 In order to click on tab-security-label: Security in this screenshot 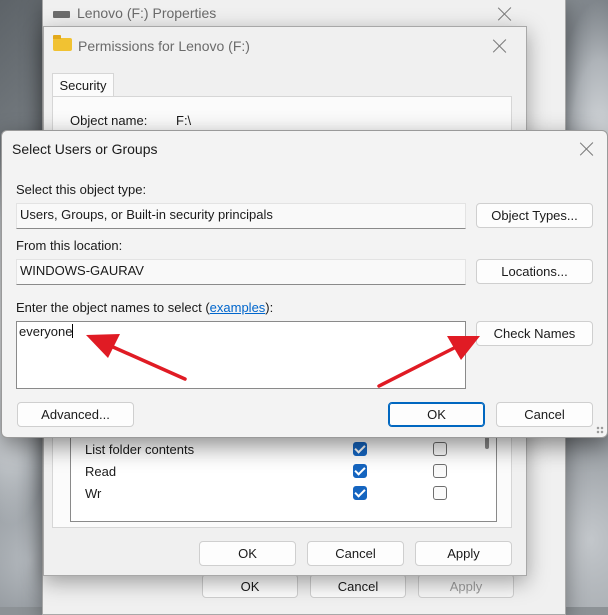, I will do `click(83, 85)`.